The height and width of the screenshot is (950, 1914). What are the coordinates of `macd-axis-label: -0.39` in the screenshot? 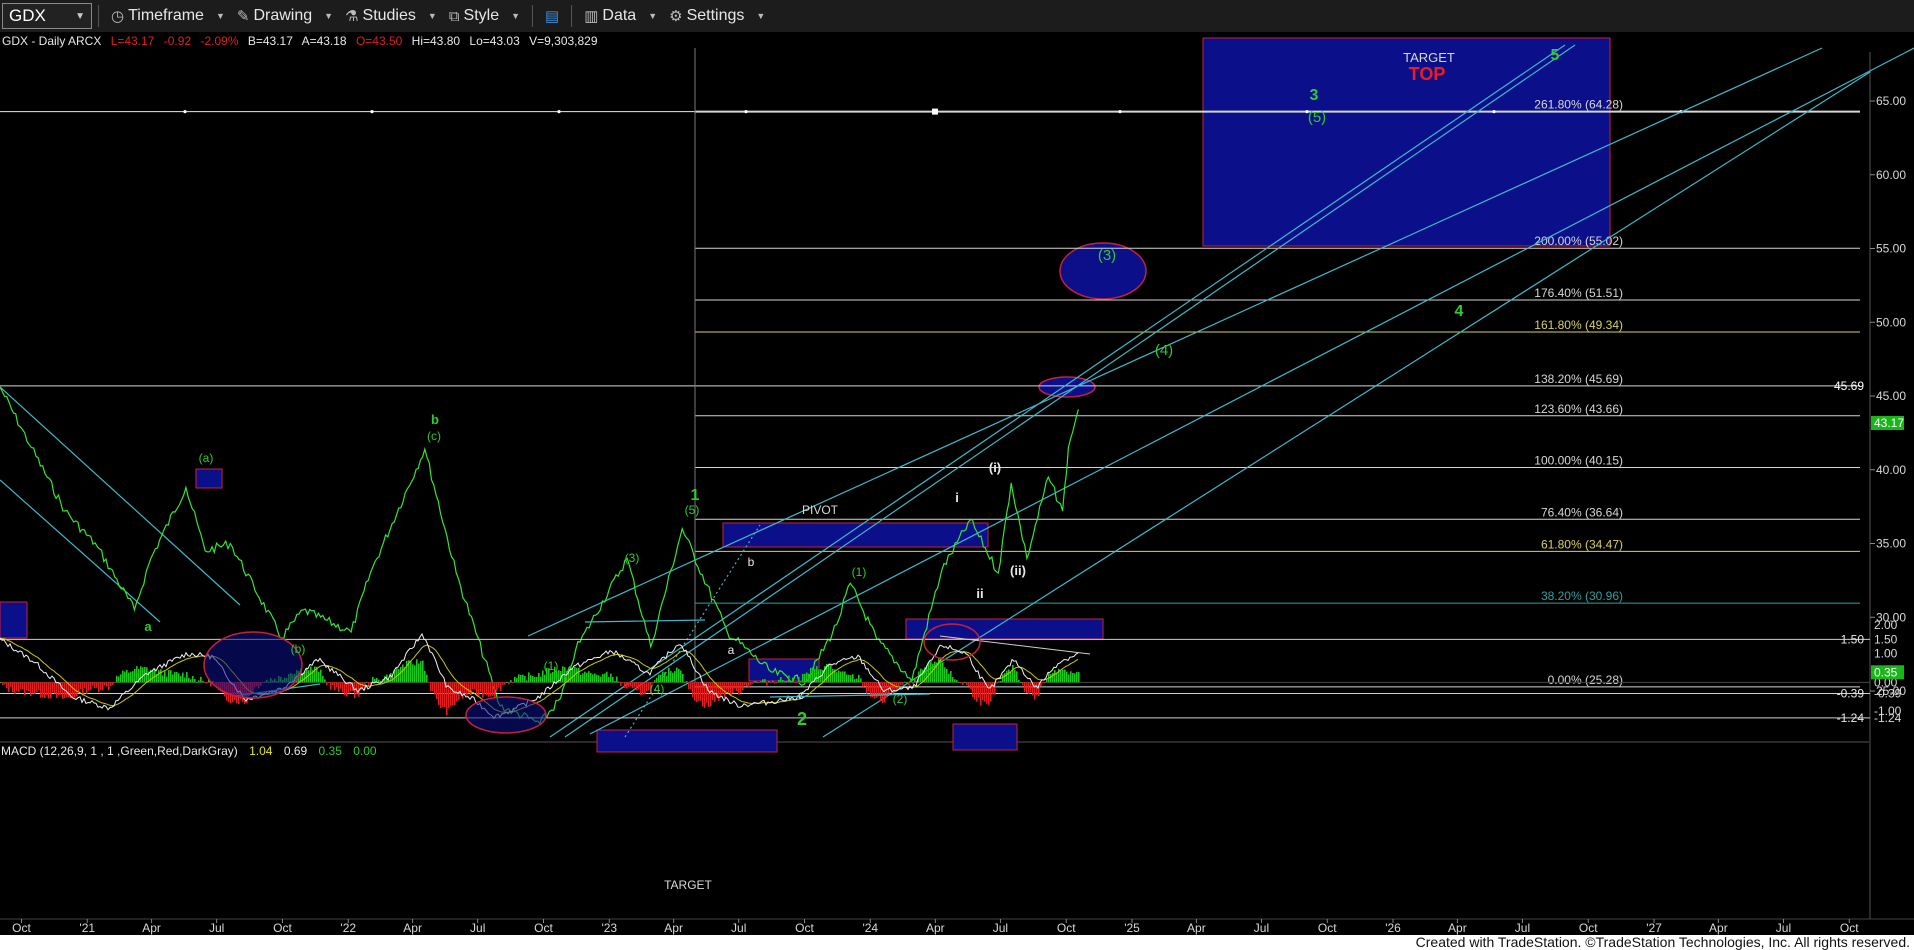 It's located at (1888, 694).